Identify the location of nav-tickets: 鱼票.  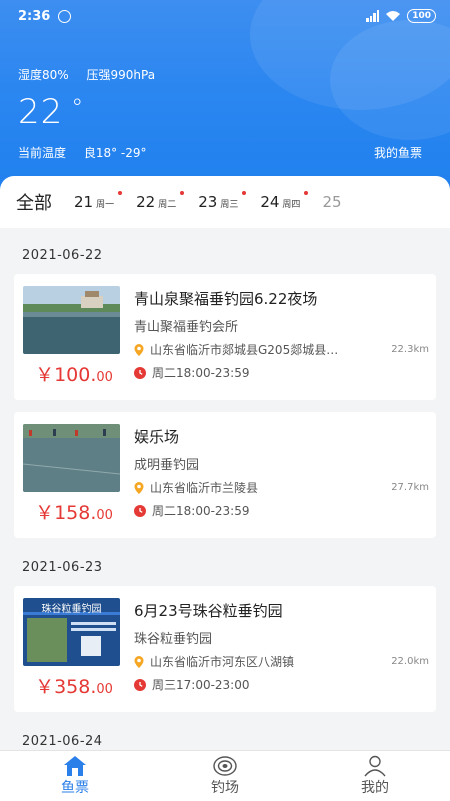
(75, 776).